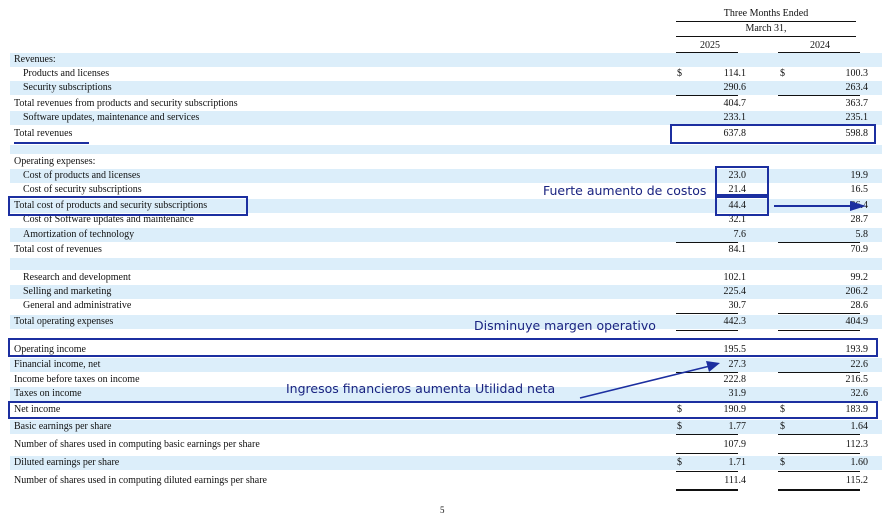 Image resolution: width=886 pixels, height=515 pixels. What do you see at coordinates (82, 175) in the screenshot?
I see `row-label: Cost of products and licenses` at bounding box center [82, 175].